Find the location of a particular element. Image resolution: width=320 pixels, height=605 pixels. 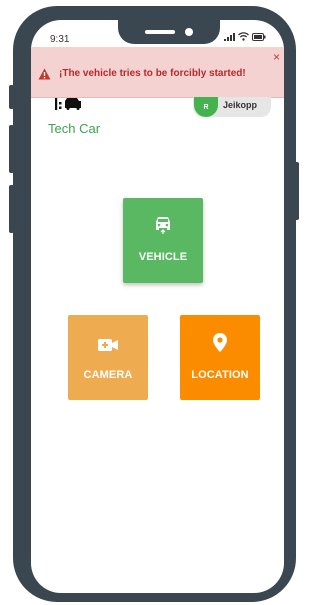

alert-close-button: × is located at coordinates (276, 57).